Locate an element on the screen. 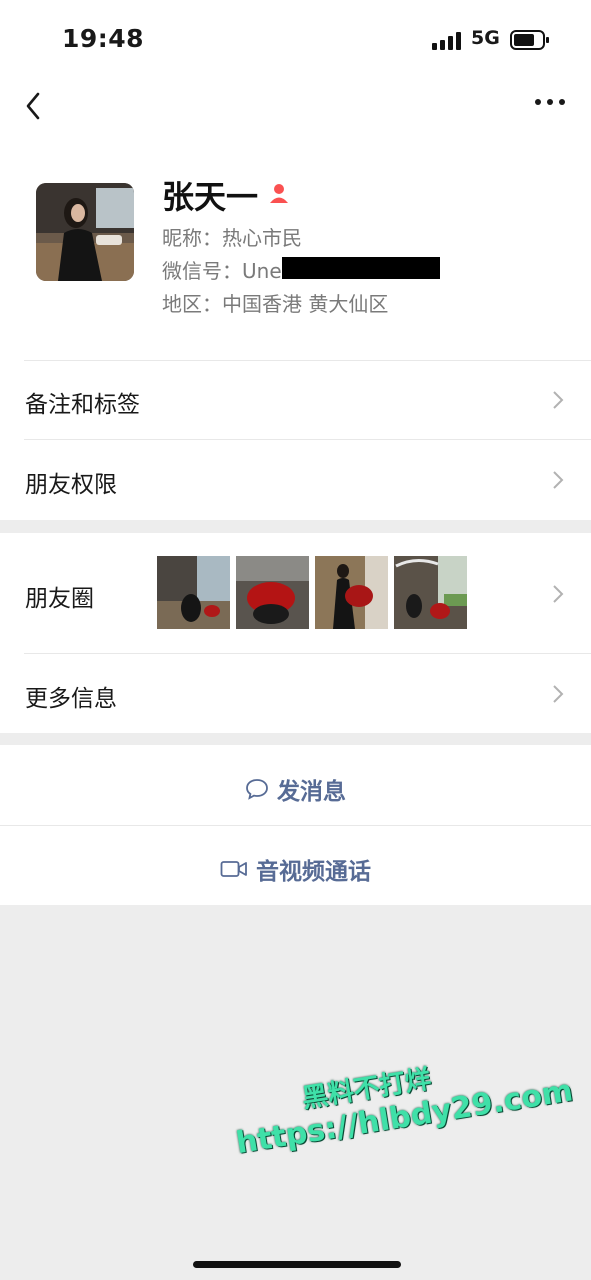 The height and width of the screenshot is (1280, 591). watermark: 黑料不打烊 https://hlbdy29.com is located at coordinates (402, 1099).